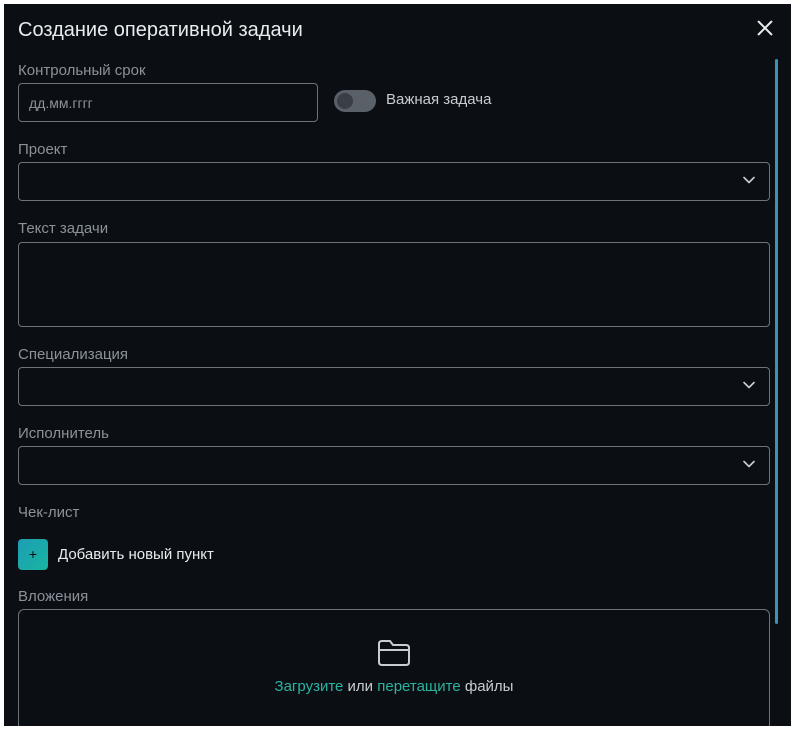 The width and height of the screenshot is (795, 730). Describe the element at coordinates (43, 149) in the screenshot. I see `project-label: Проект` at that location.